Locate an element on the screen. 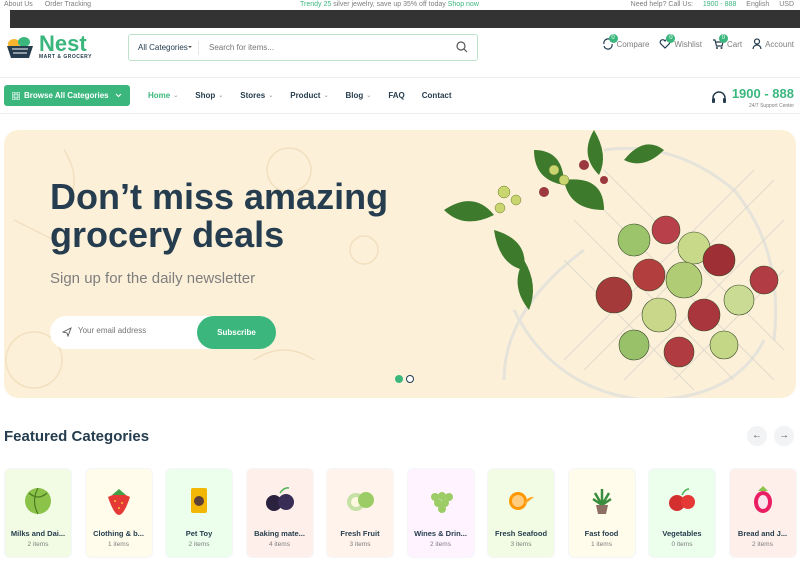 Image resolution: width=800 pixels, height=574 pixels. grid-icon is located at coordinates (16, 95).